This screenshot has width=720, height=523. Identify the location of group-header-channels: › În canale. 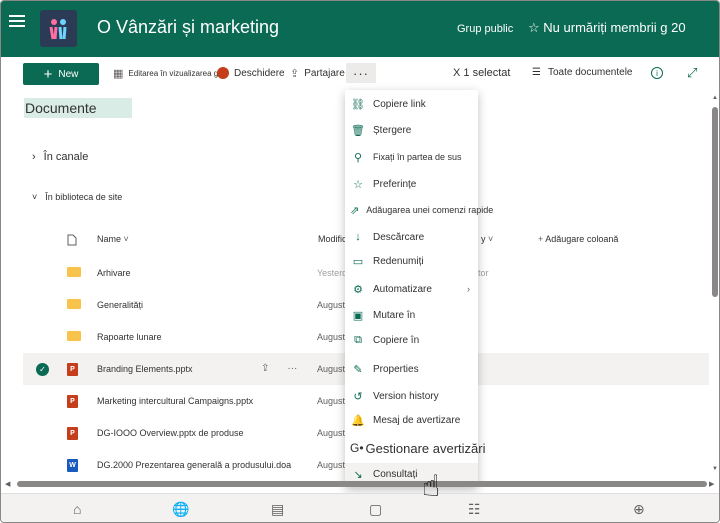
(60, 157).